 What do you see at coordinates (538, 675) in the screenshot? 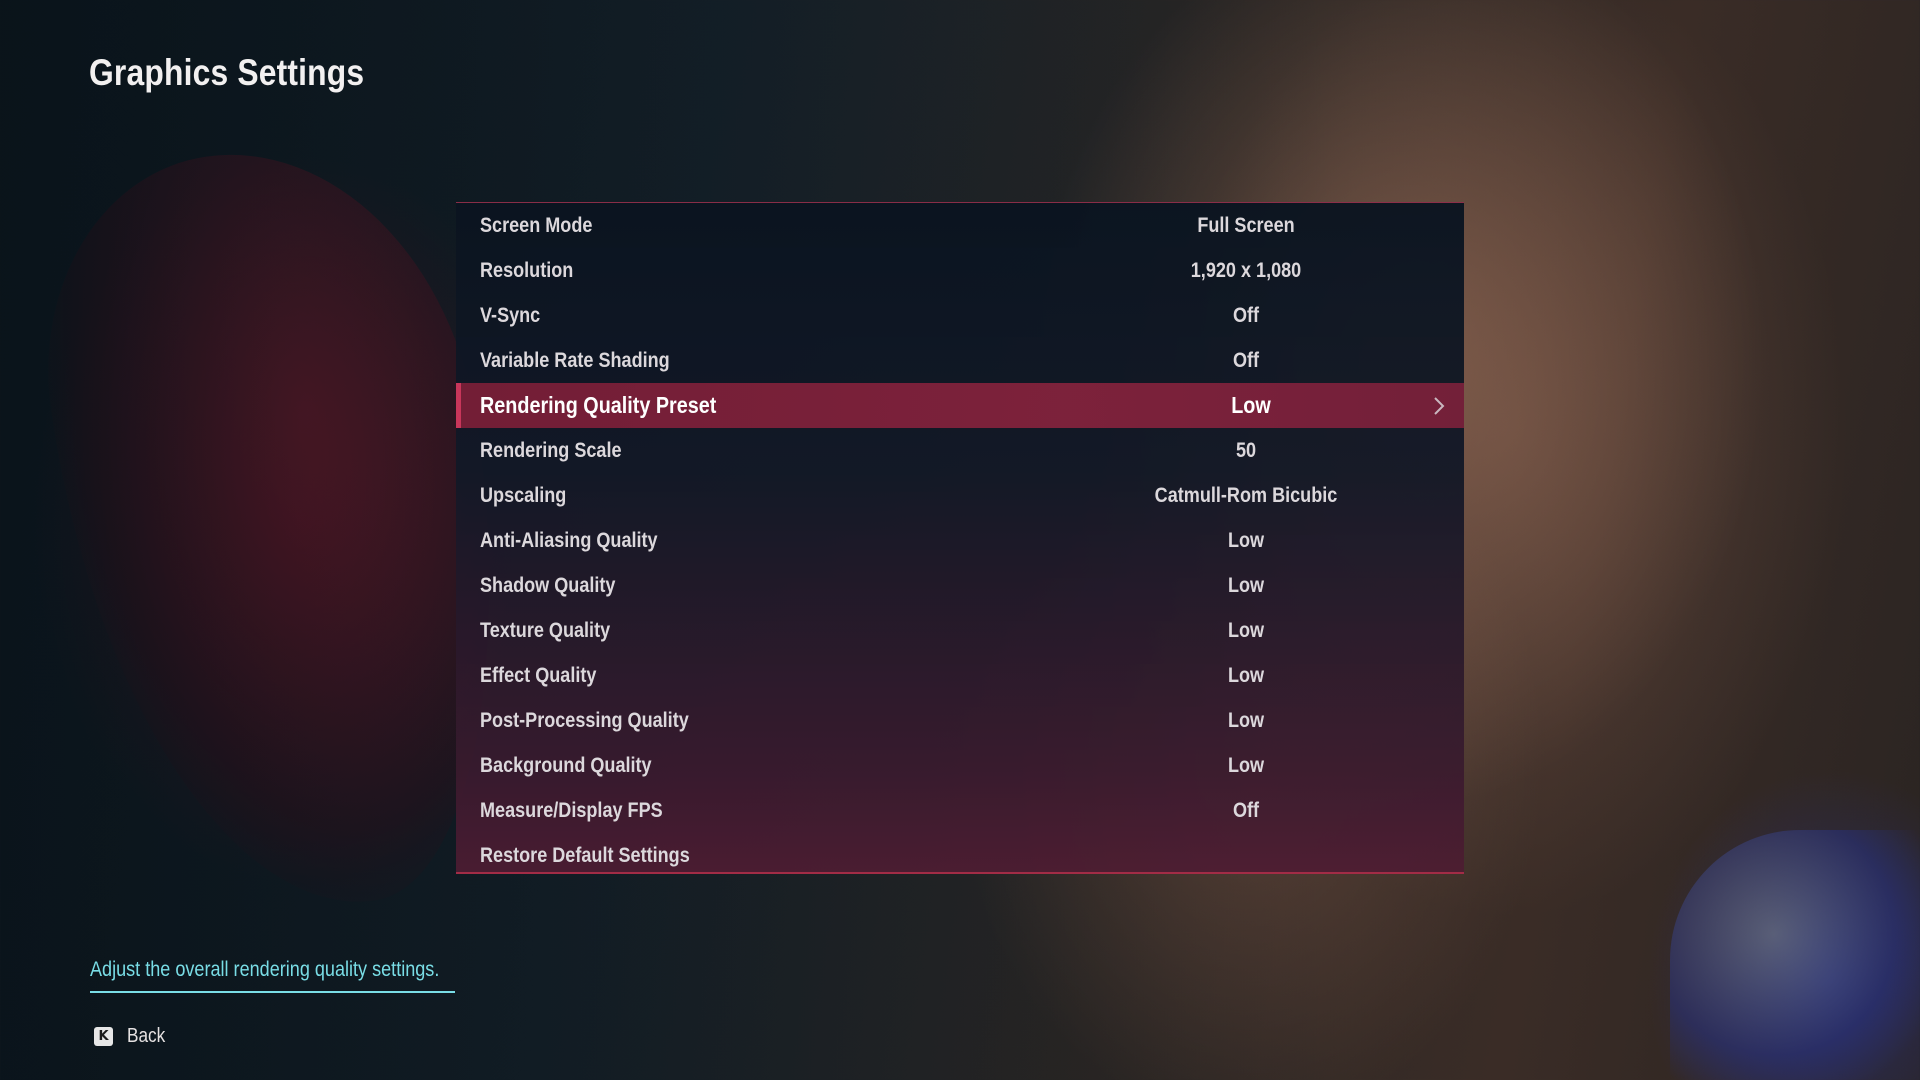
I see `setting-label: Effect Quality` at bounding box center [538, 675].